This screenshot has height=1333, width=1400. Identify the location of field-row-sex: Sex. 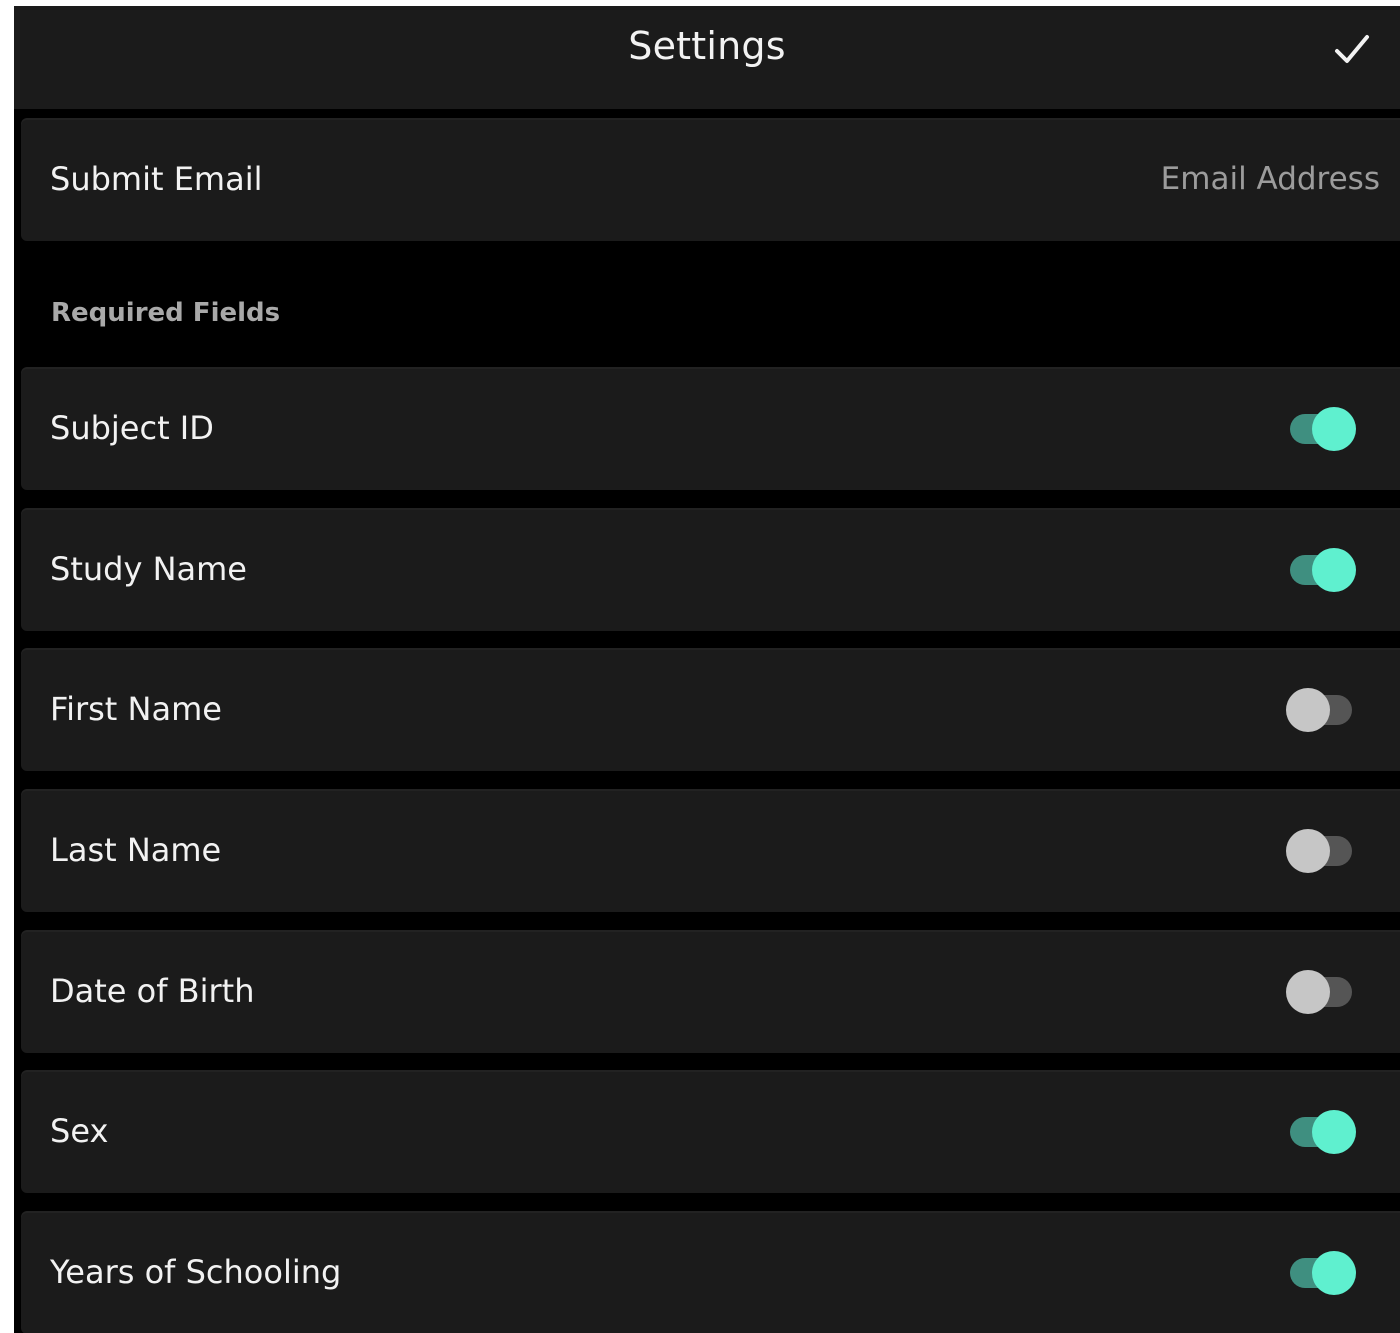
(710, 1131).